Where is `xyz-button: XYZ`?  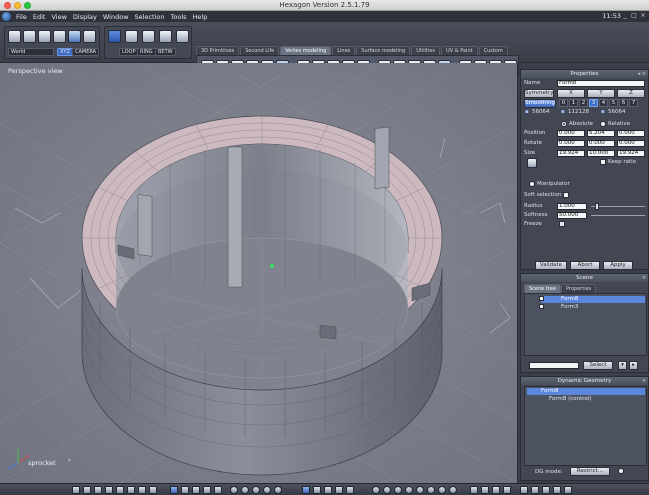
xyz-button: XYZ is located at coordinates (65, 52).